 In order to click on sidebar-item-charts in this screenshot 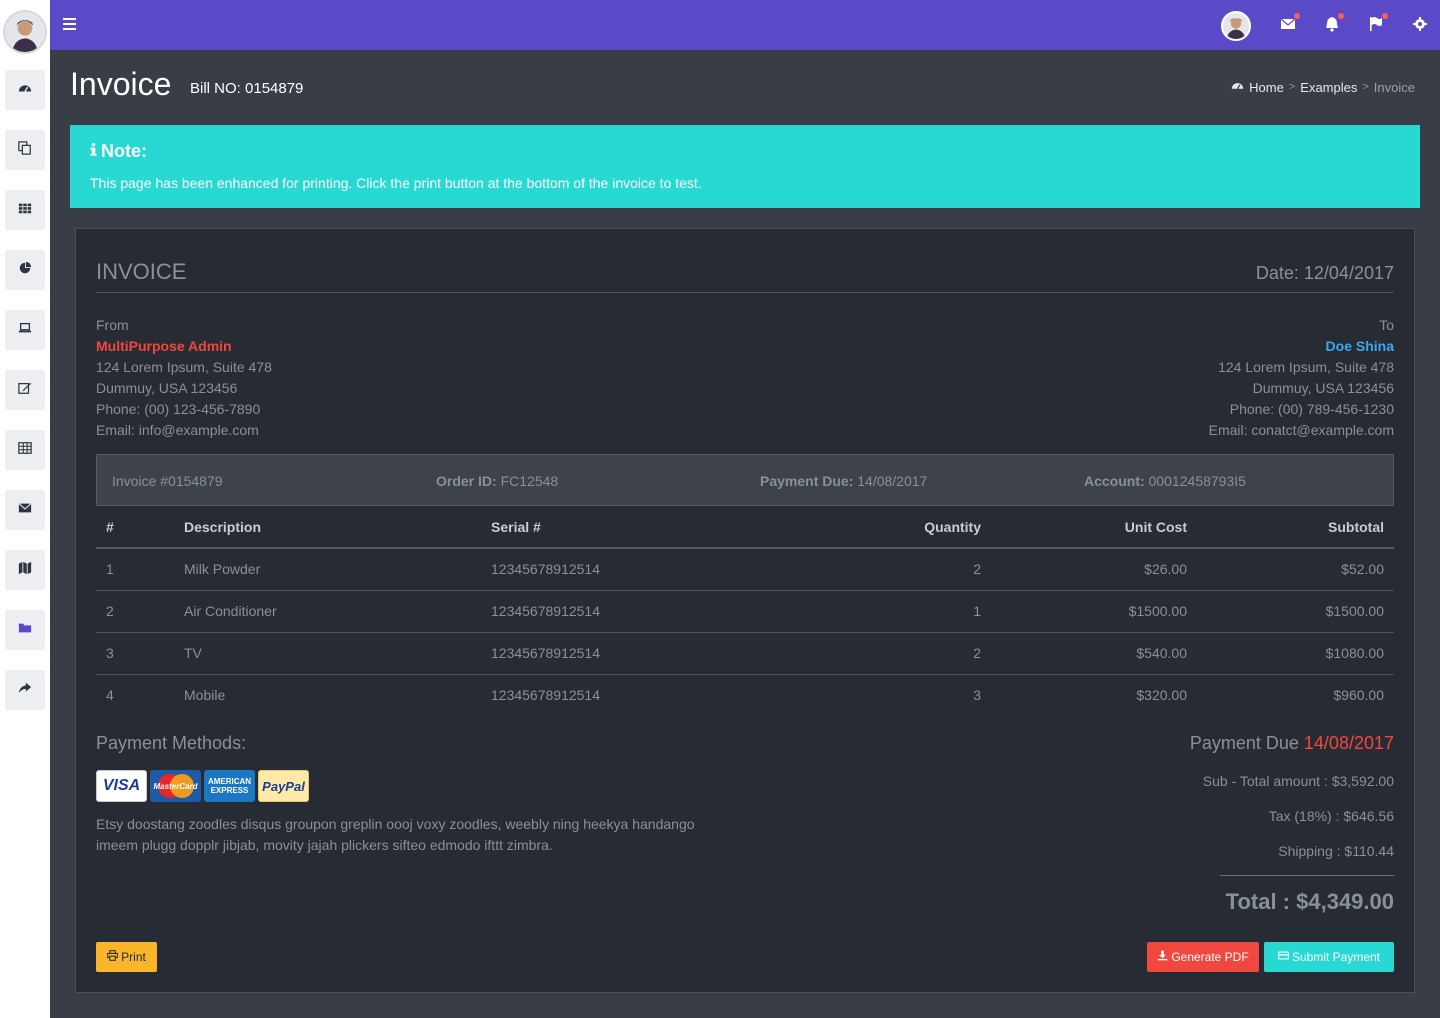, I will do `click(25, 270)`.